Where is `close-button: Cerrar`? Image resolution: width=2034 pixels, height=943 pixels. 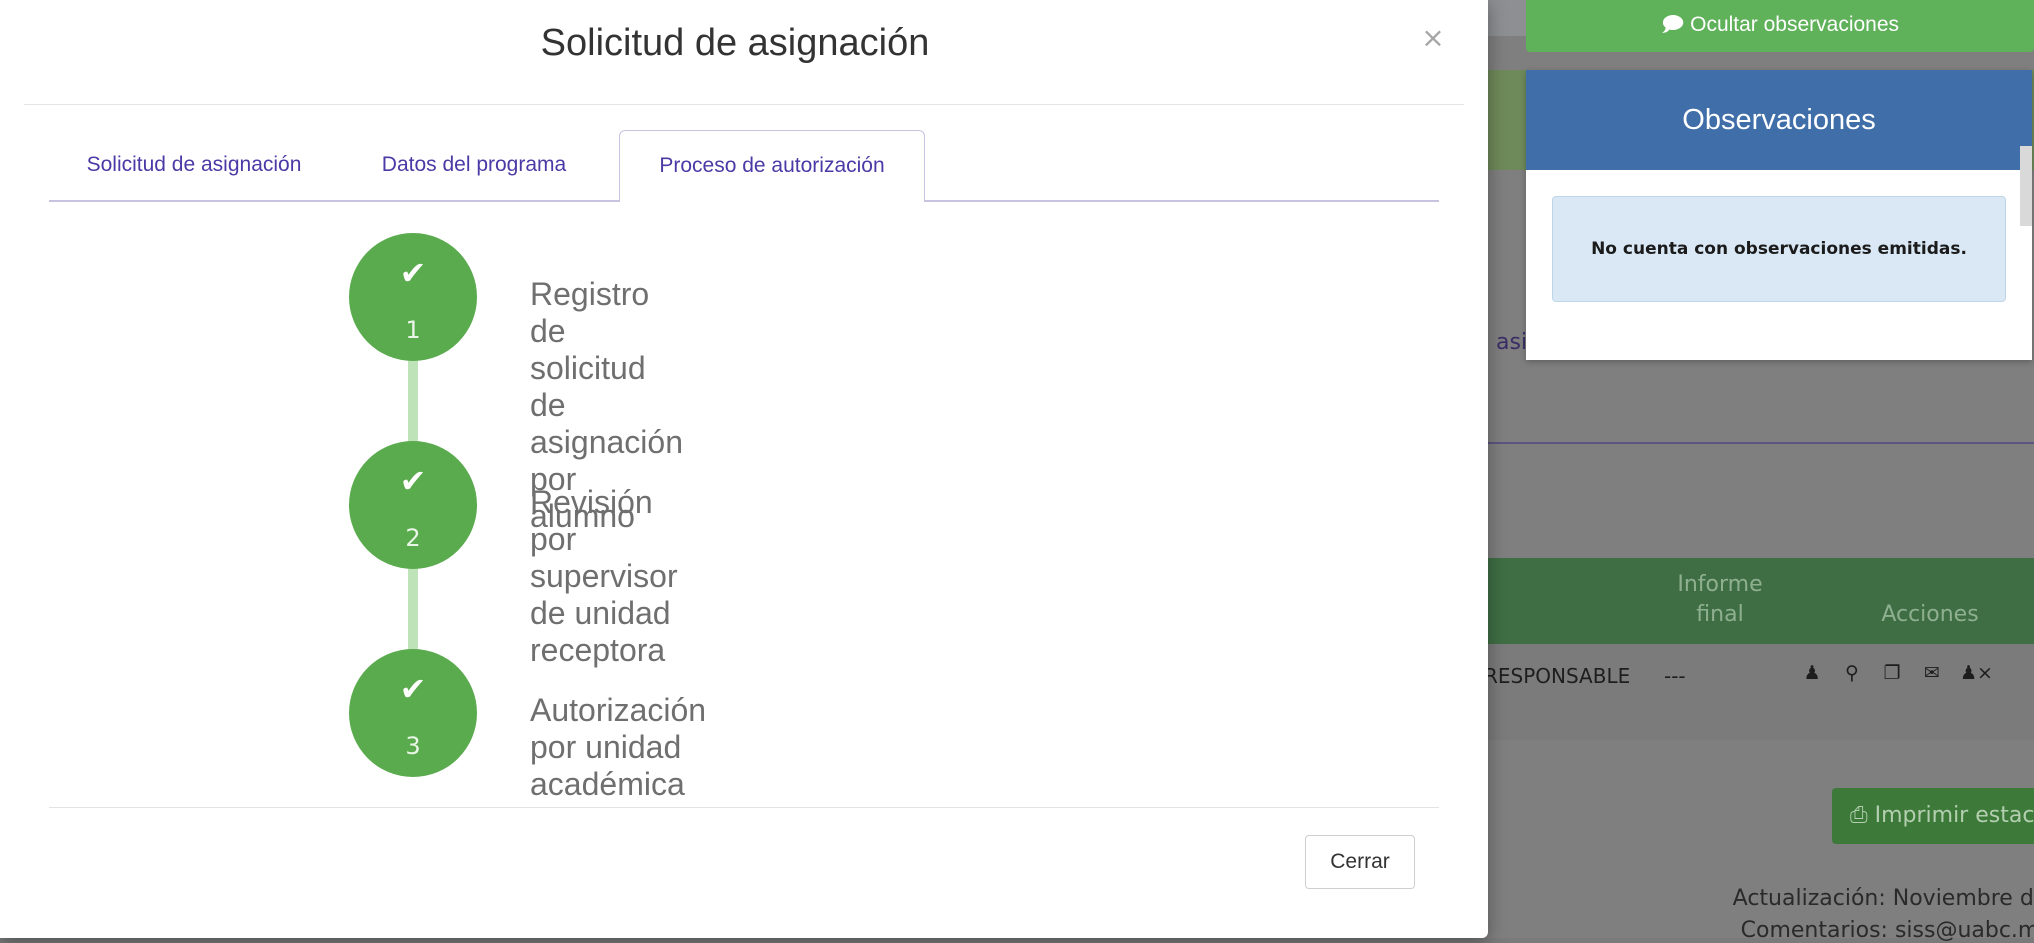 close-button: Cerrar is located at coordinates (1360, 862).